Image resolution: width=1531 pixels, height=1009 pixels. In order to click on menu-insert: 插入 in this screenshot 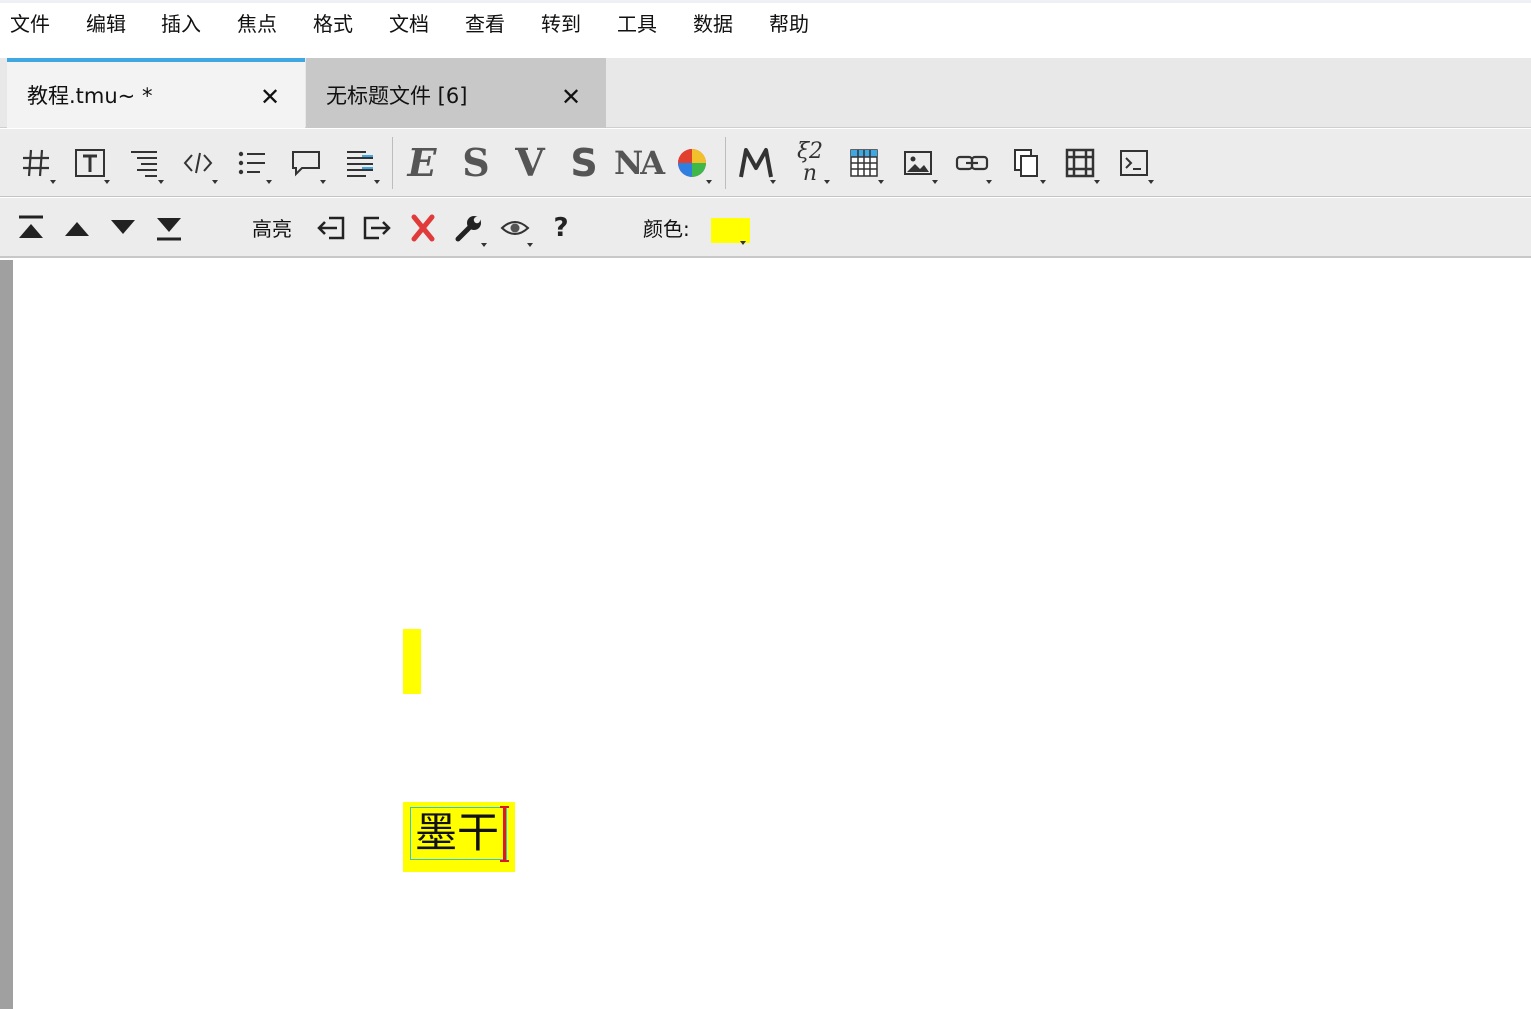, I will do `click(181, 24)`.